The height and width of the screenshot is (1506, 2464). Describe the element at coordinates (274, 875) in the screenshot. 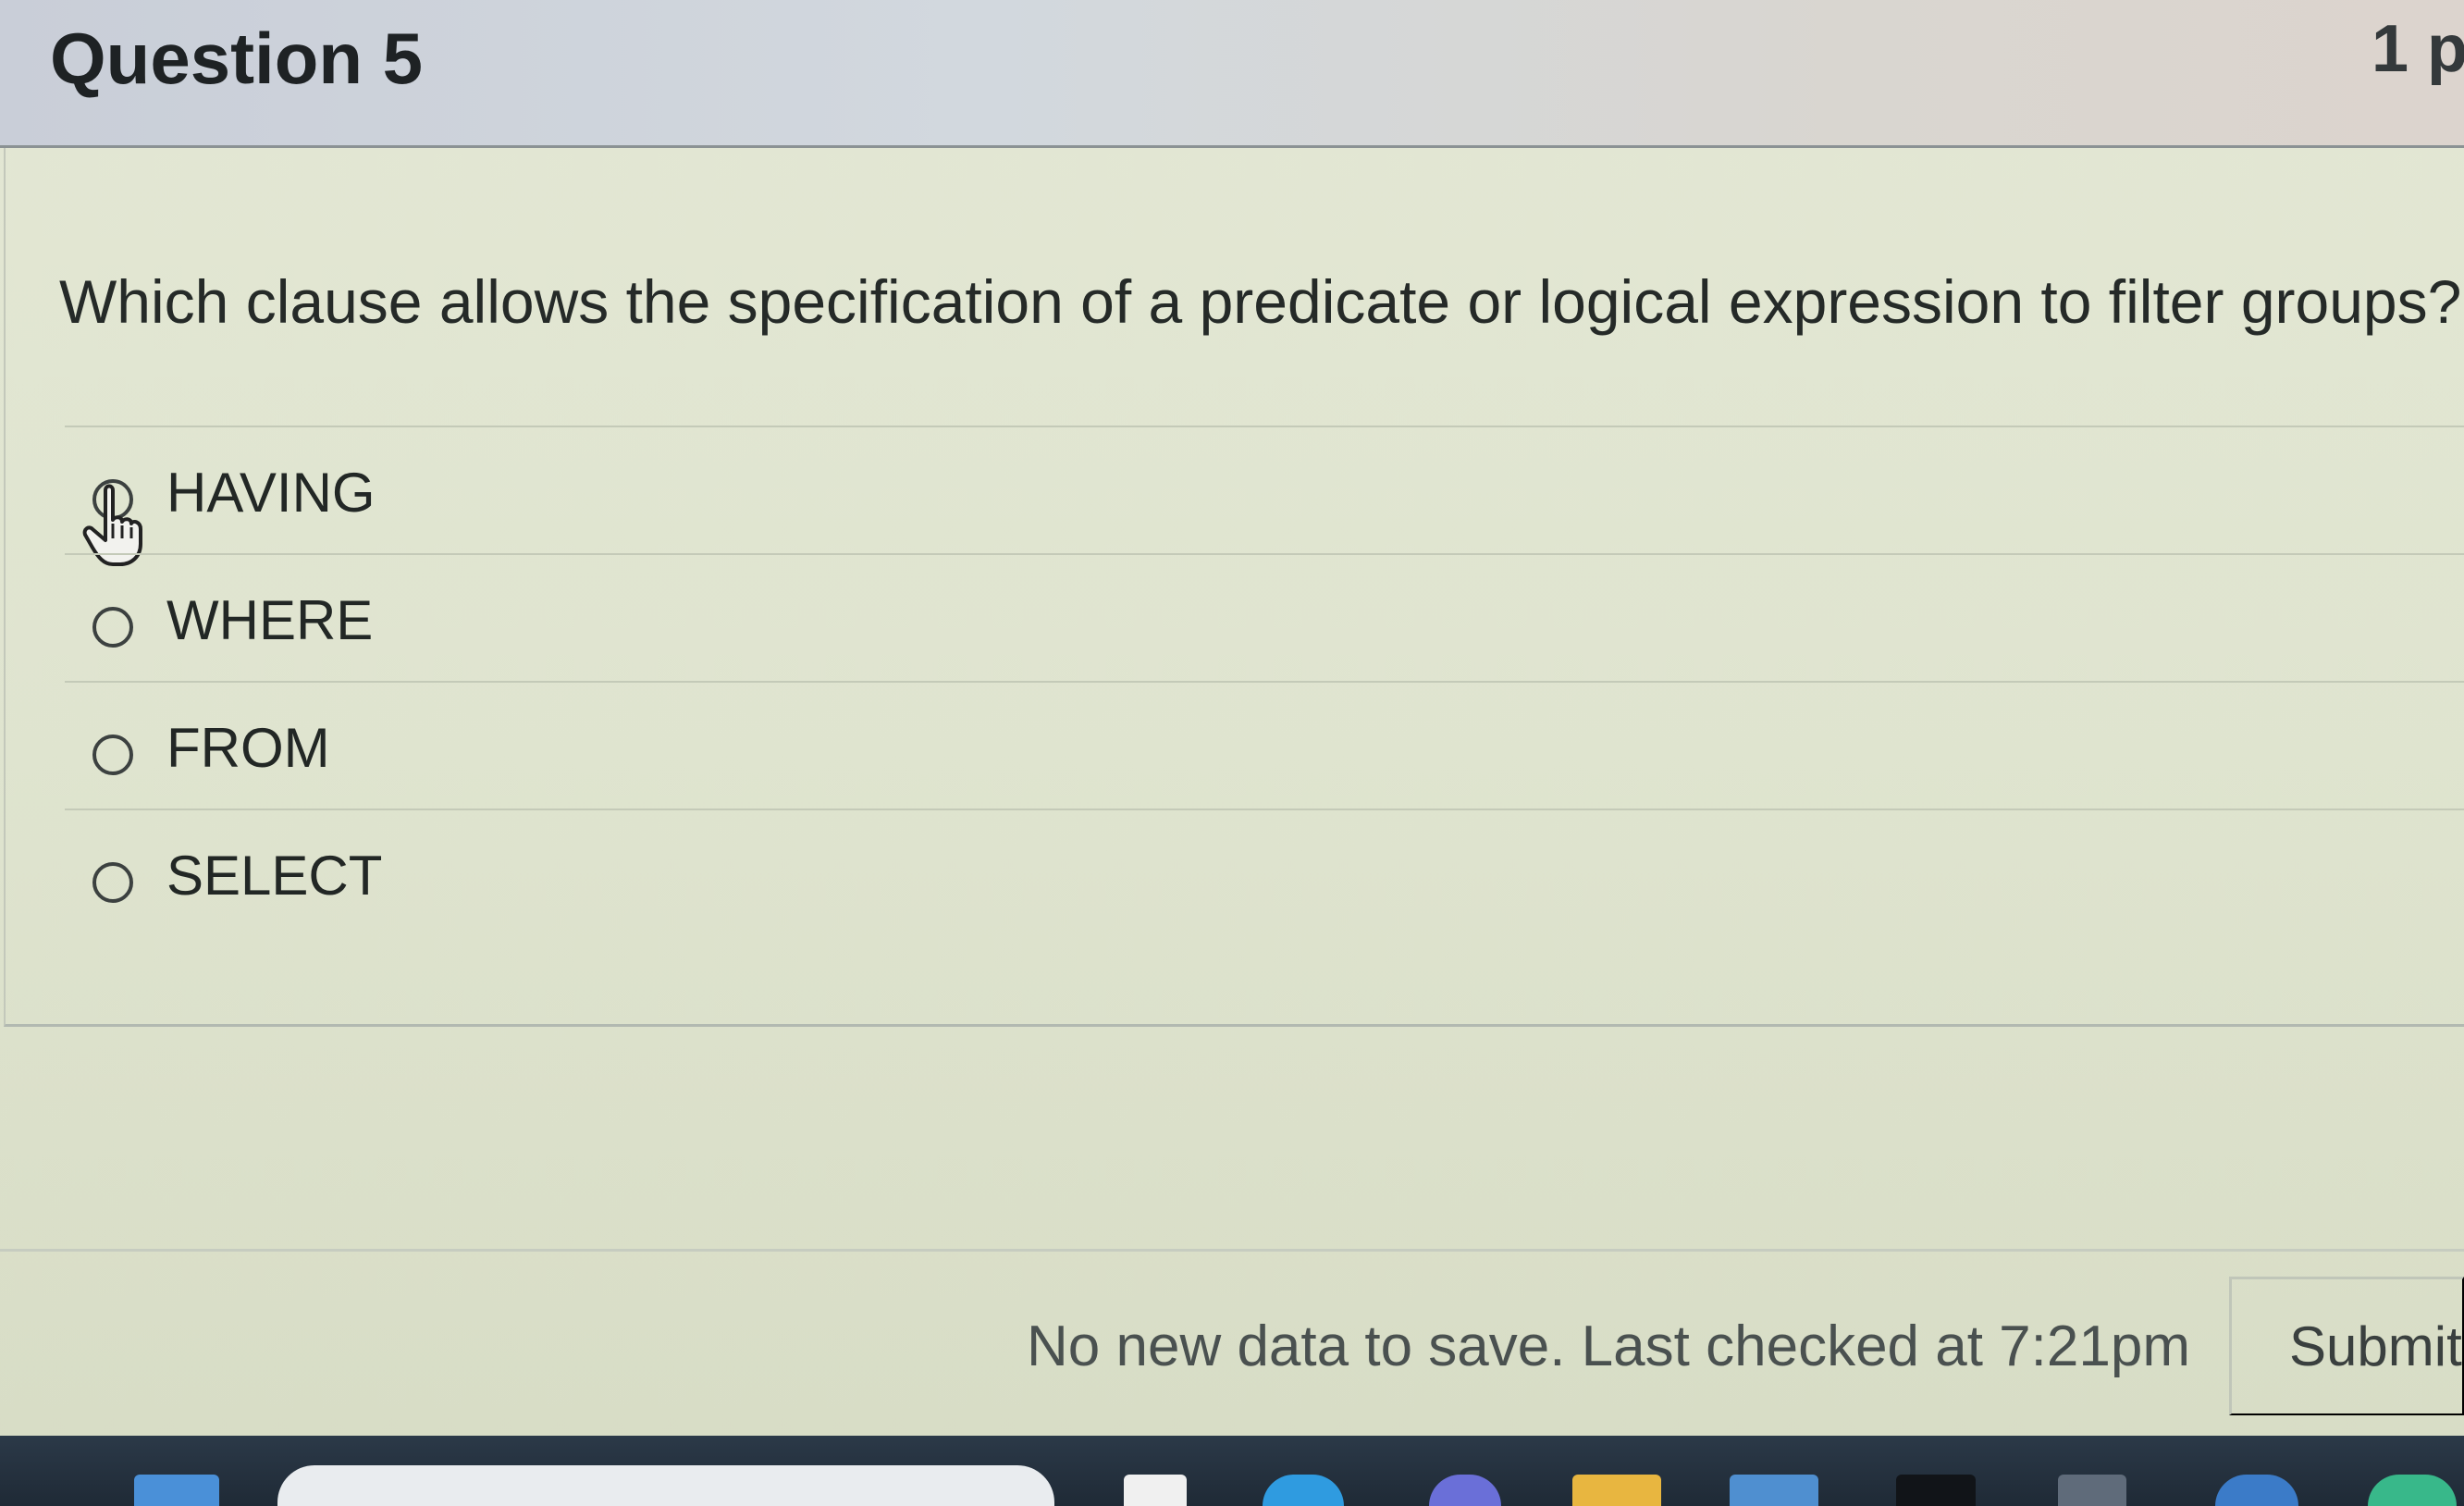

I see `answer-label-select: SELECT` at that location.